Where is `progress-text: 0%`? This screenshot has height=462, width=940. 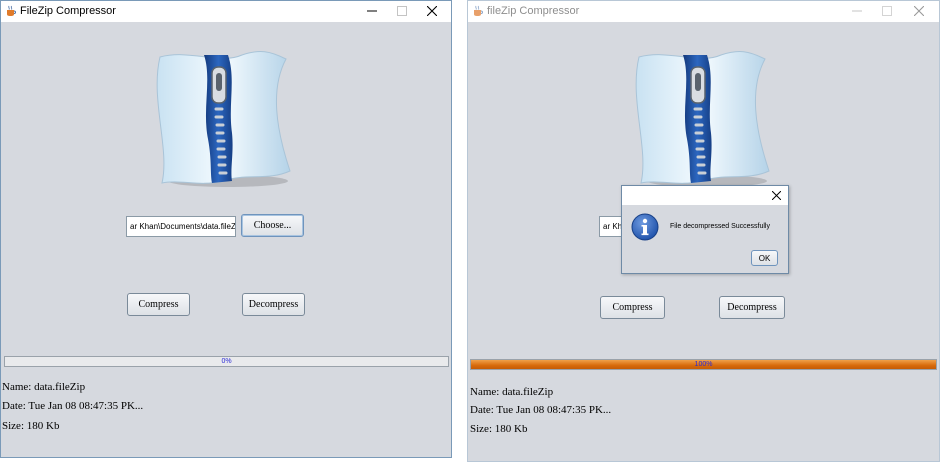 progress-text: 0% is located at coordinates (226, 361).